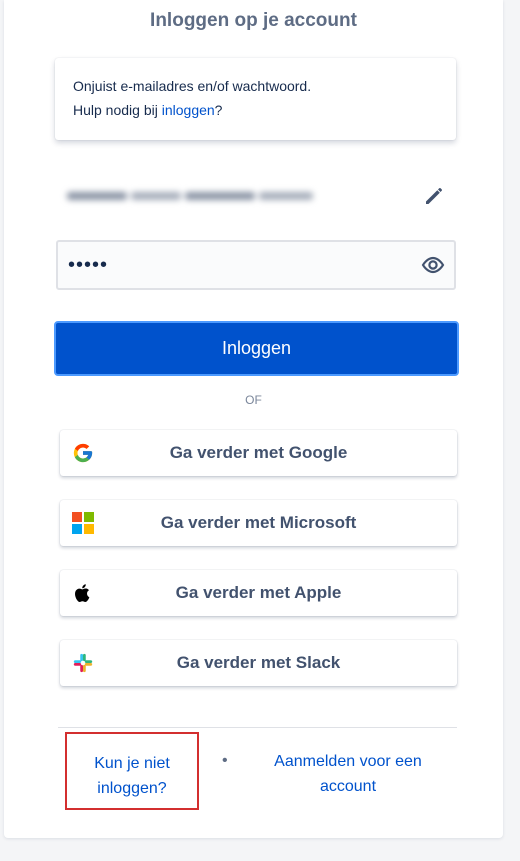 This screenshot has width=520, height=861. What do you see at coordinates (256, 265) in the screenshot?
I see `password-field: •••••` at bounding box center [256, 265].